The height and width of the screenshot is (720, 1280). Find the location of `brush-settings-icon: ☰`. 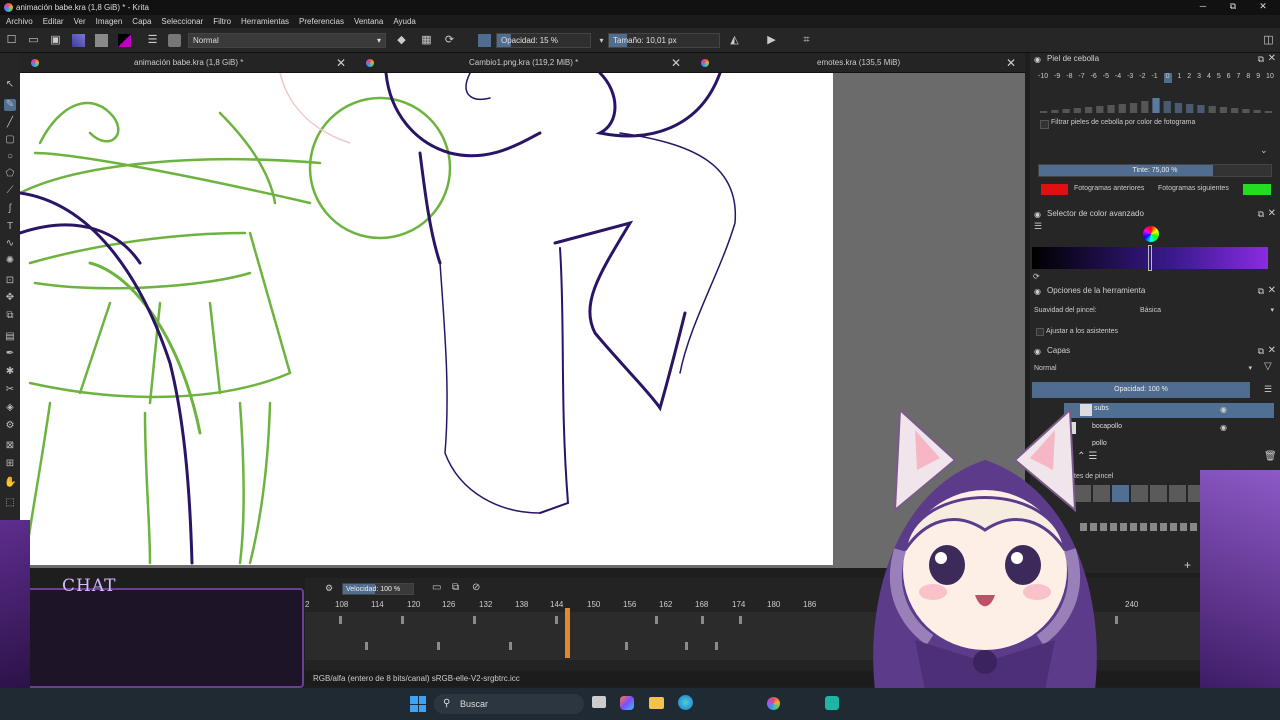

brush-settings-icon: ☰ is located at coordinates (152, 40).